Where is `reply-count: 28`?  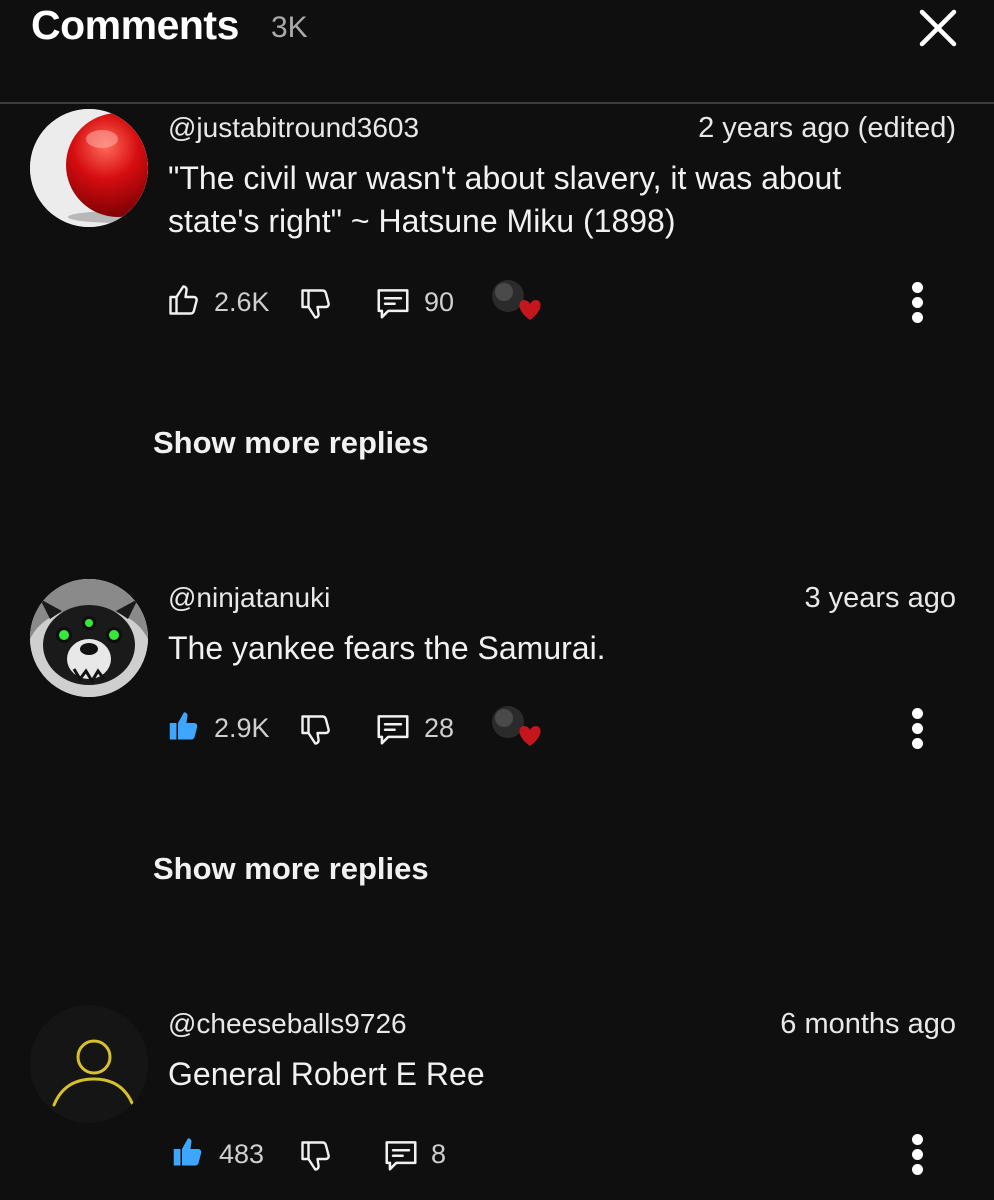
reply-count: 28 is located at coordinates (439, 728).